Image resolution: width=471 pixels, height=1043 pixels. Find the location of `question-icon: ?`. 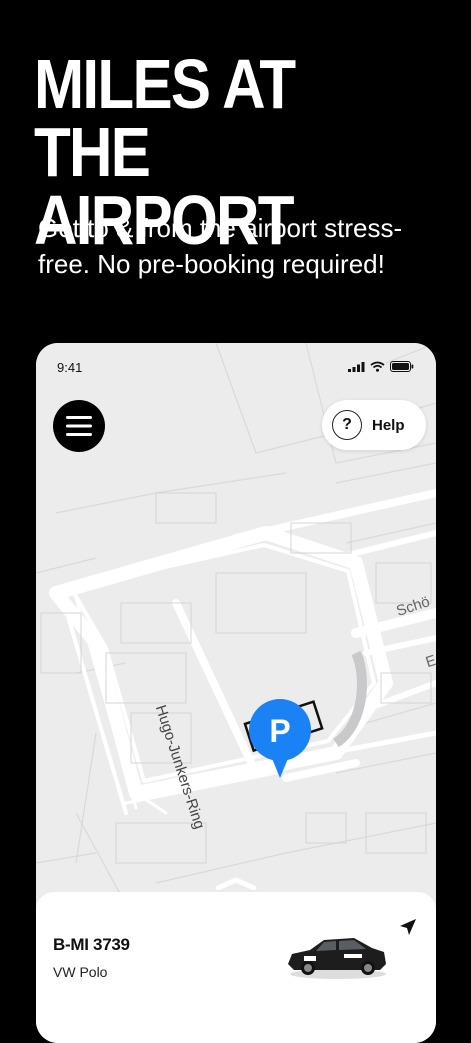

question-icon: ? is located at coordinates (347, 425).